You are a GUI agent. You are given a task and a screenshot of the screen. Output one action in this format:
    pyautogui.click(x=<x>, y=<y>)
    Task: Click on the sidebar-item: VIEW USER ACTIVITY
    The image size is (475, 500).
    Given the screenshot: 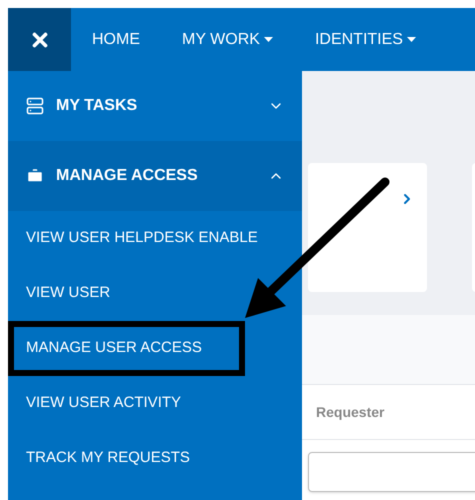 What is the action you would take?
    pyautogui.click(x=155, y=403)
    